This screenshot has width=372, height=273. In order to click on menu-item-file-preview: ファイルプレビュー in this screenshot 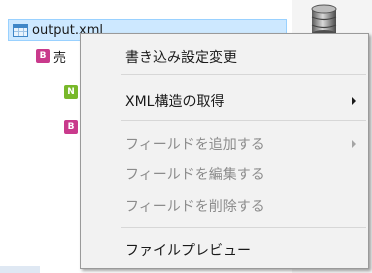, I will do `click(224, 250)`.